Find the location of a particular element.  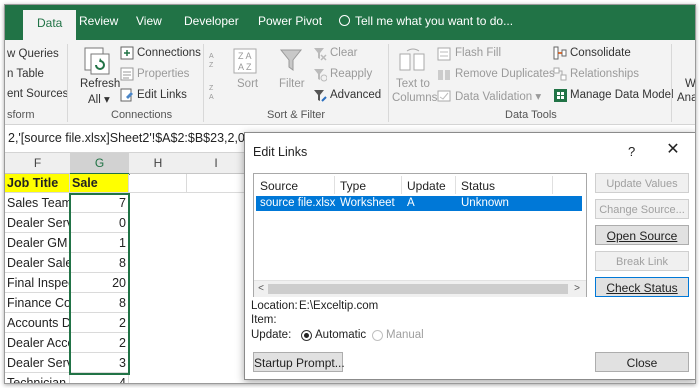

recent-sources-button: ent Sources is located at coordinates (37, 94).